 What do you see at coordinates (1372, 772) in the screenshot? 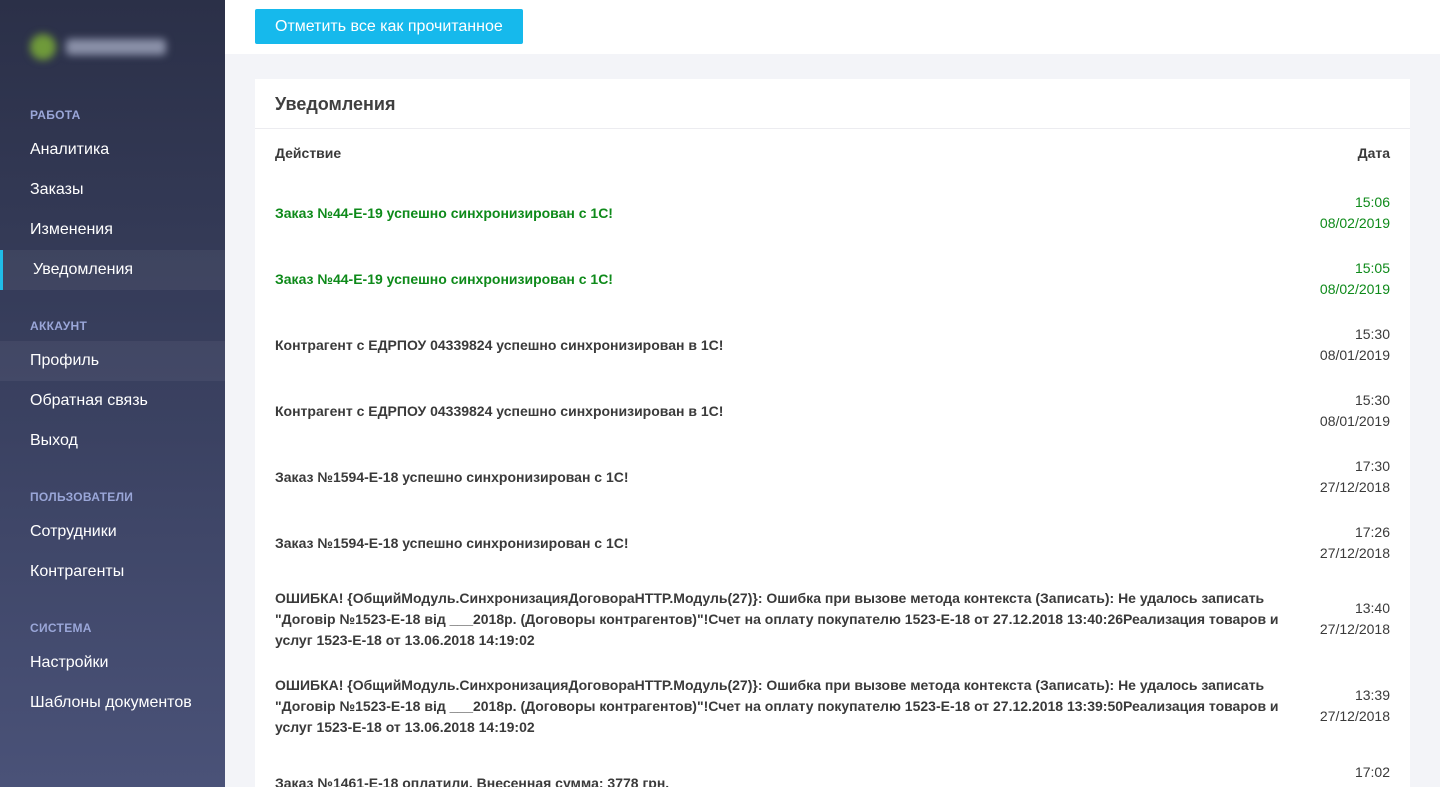
I see `notification-time: 17:02` at bounding box center [1372, 772].